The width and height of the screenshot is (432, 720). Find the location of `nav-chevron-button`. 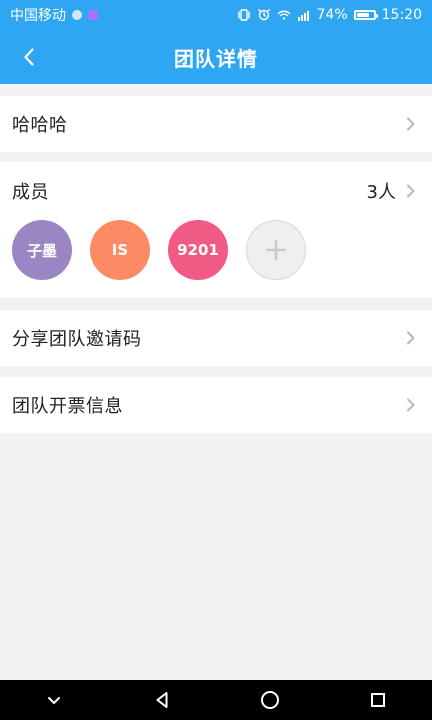

nav-chevron-button is located at coordinates (54, 700).